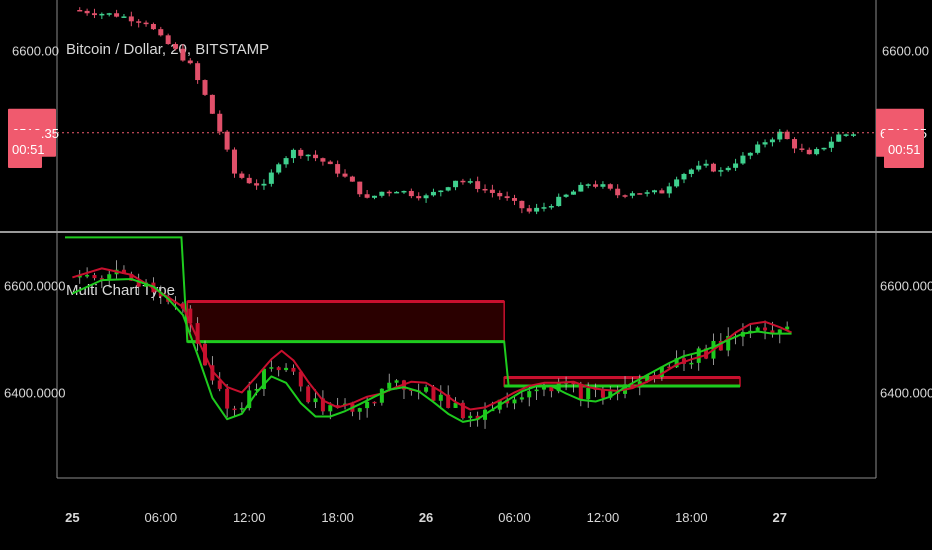 The image size is (932, 550). I want to click on indicator-y-tick-label-right: 6600.0000, so click(906, 285).